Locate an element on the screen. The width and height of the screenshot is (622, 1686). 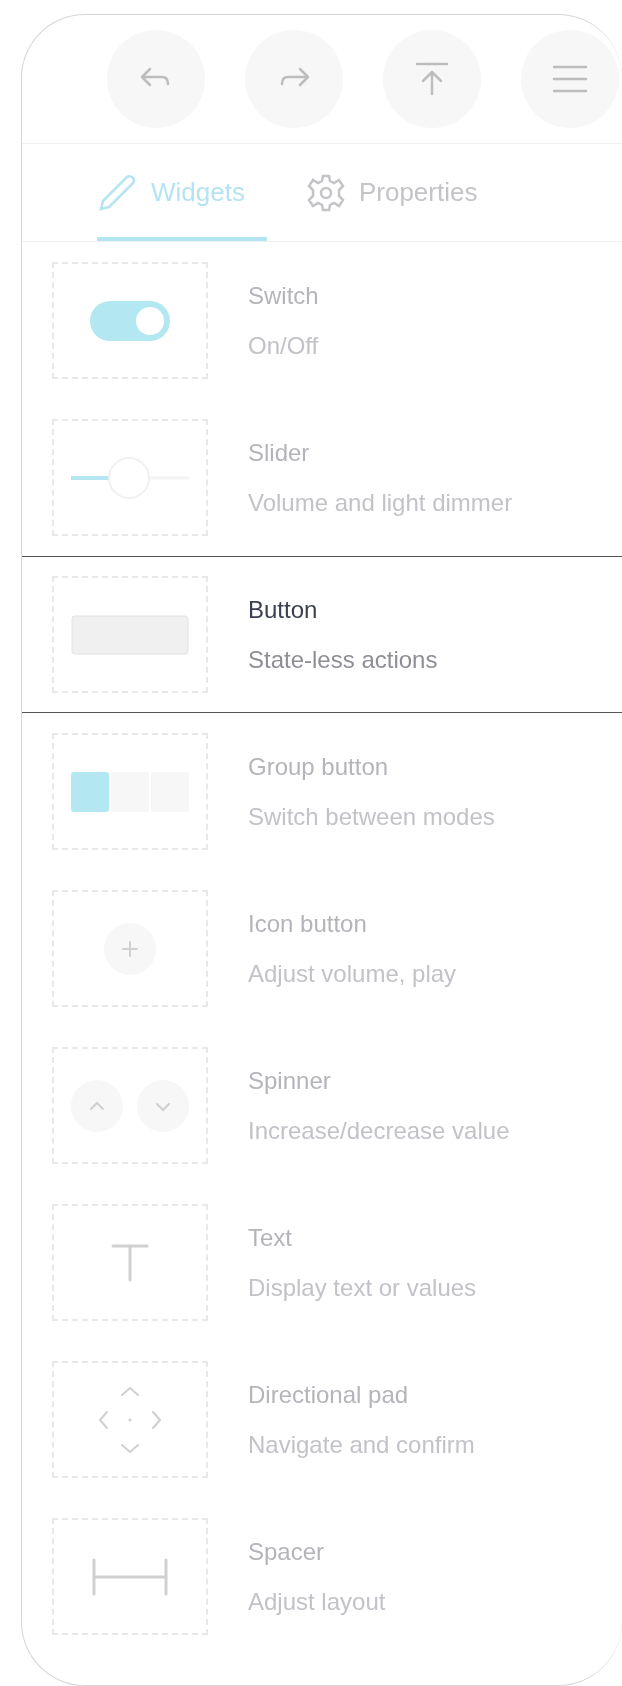
gear-icon is located at coordinates (325, 192).